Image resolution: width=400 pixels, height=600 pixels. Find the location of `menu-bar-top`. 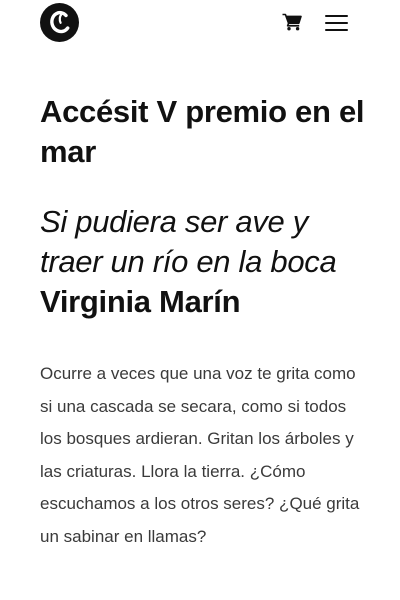

menu-bar-top is located at coordinates (336, 16).